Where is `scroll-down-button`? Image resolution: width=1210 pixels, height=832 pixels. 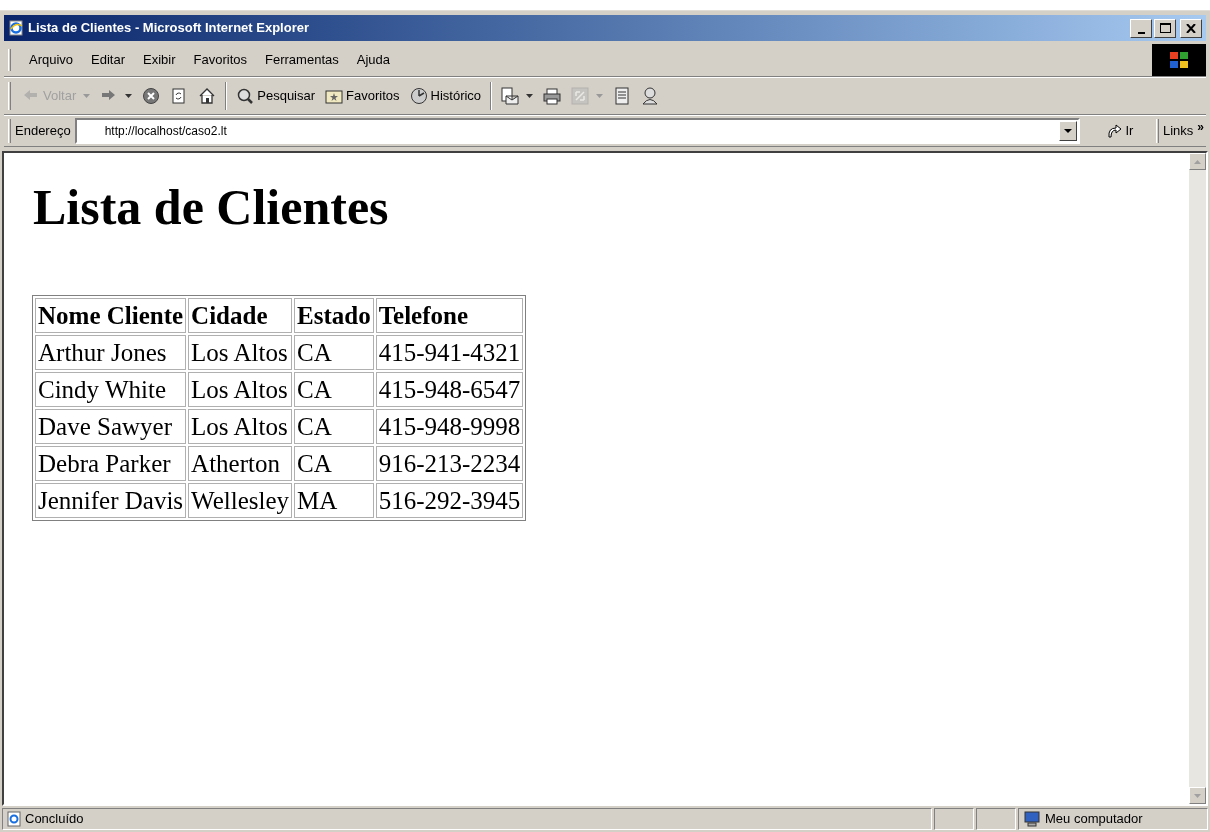 scroll-down-button is located at coordinates (1197, 795).